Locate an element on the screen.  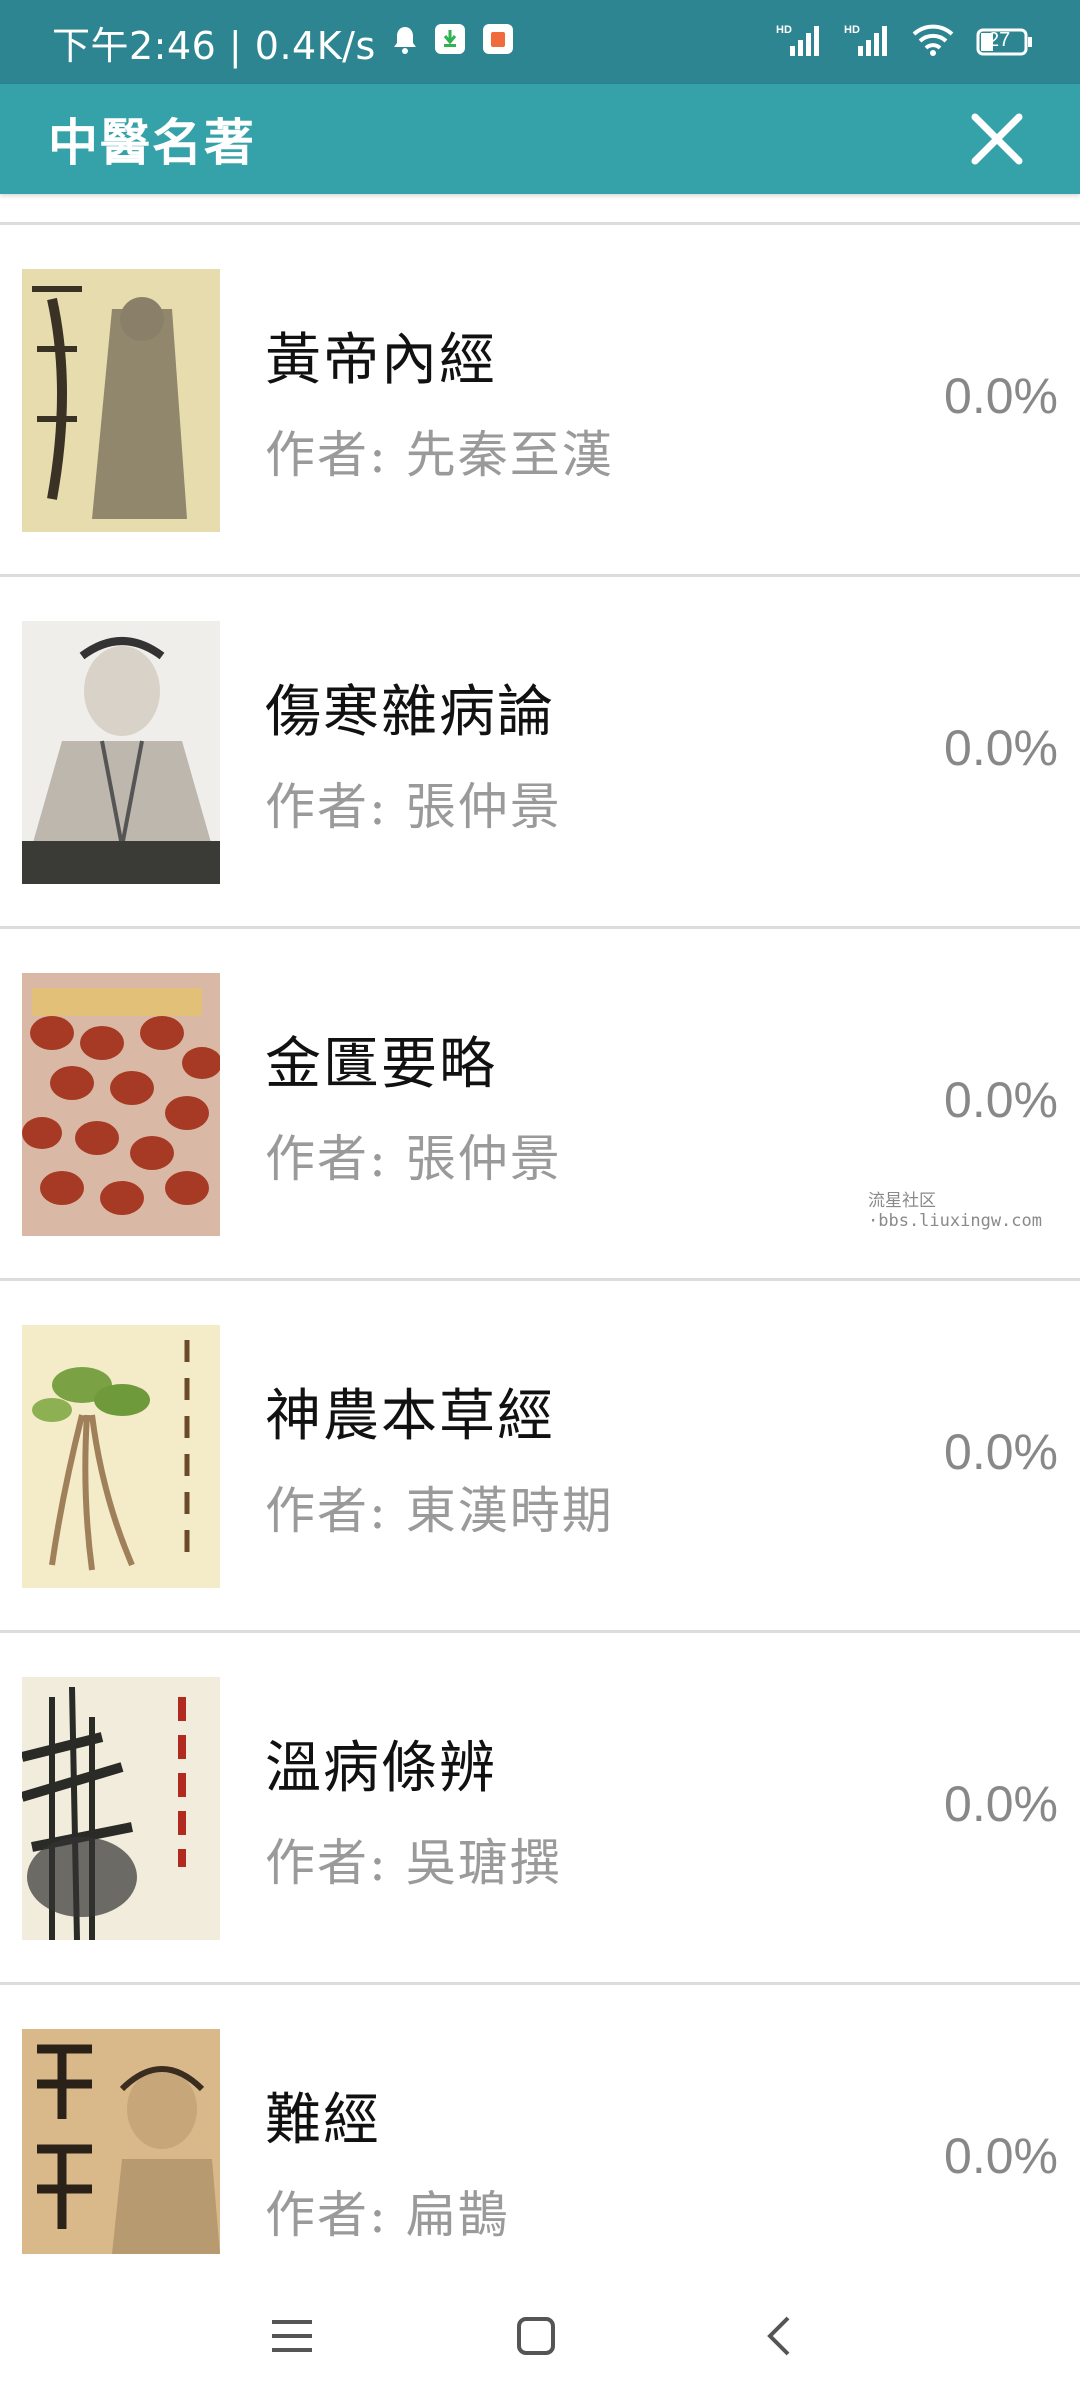
battery-icon: 27 is located at coordinates (1005, 42).